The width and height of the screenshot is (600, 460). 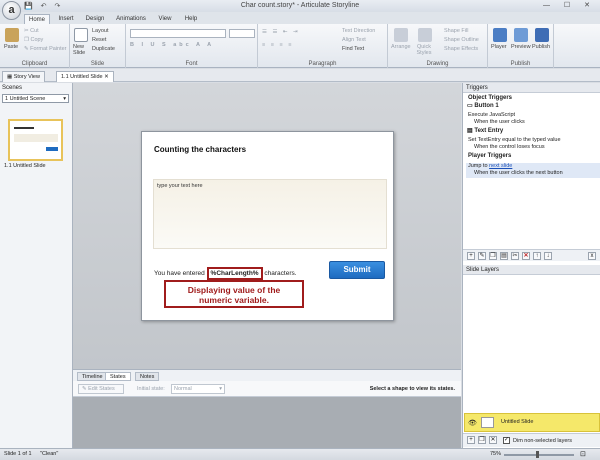 I want to click on arrange-icon, so click(x=401, y=35).